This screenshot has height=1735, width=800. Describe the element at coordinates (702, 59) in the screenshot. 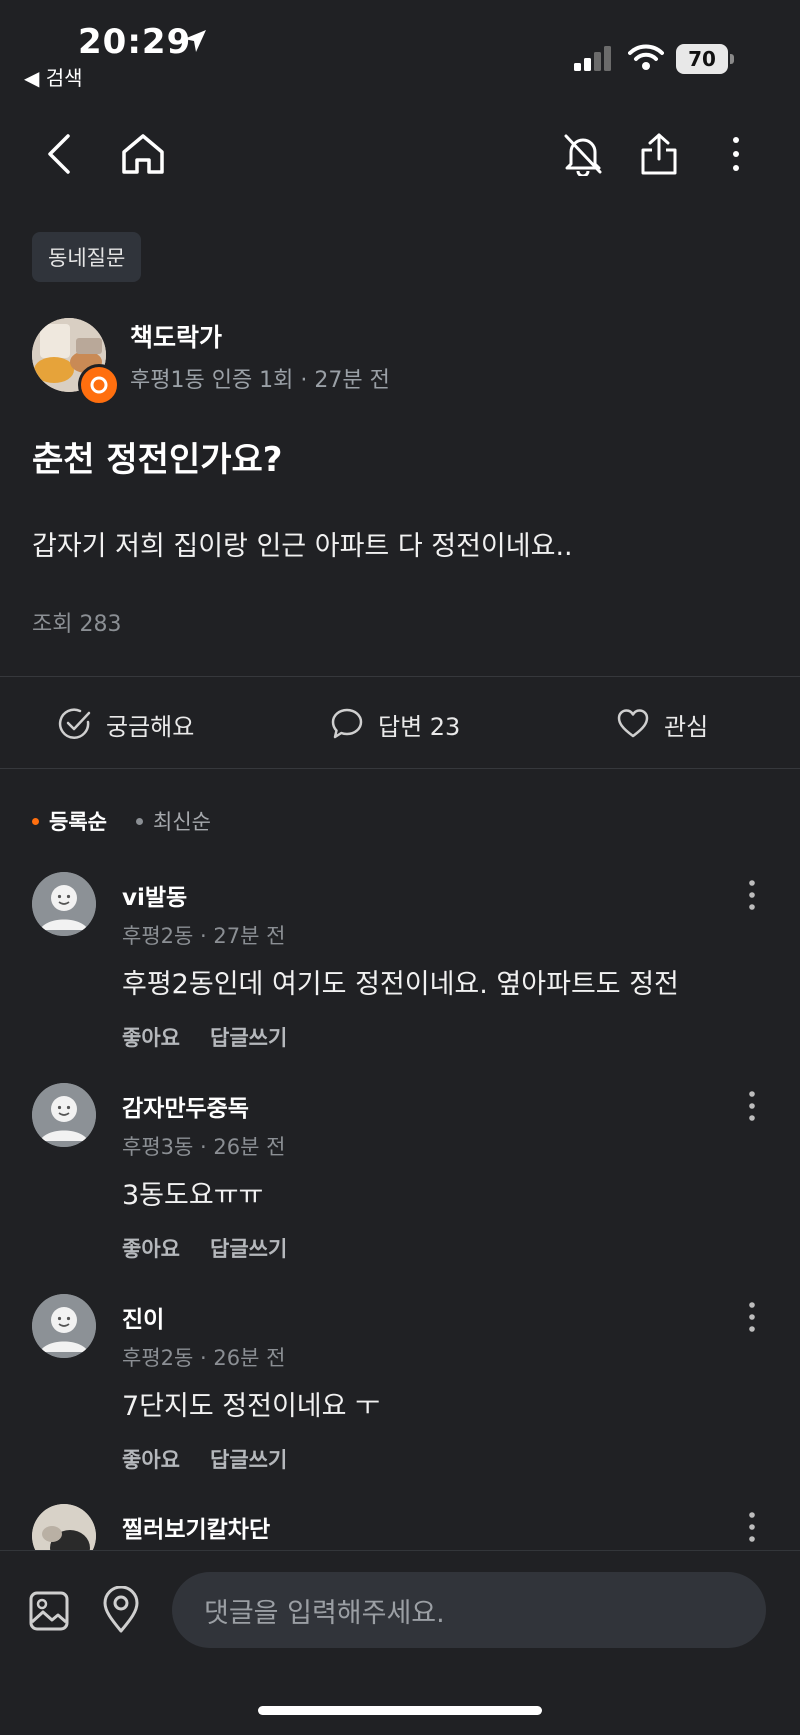

I see `battery-indicator: 70` at that location.